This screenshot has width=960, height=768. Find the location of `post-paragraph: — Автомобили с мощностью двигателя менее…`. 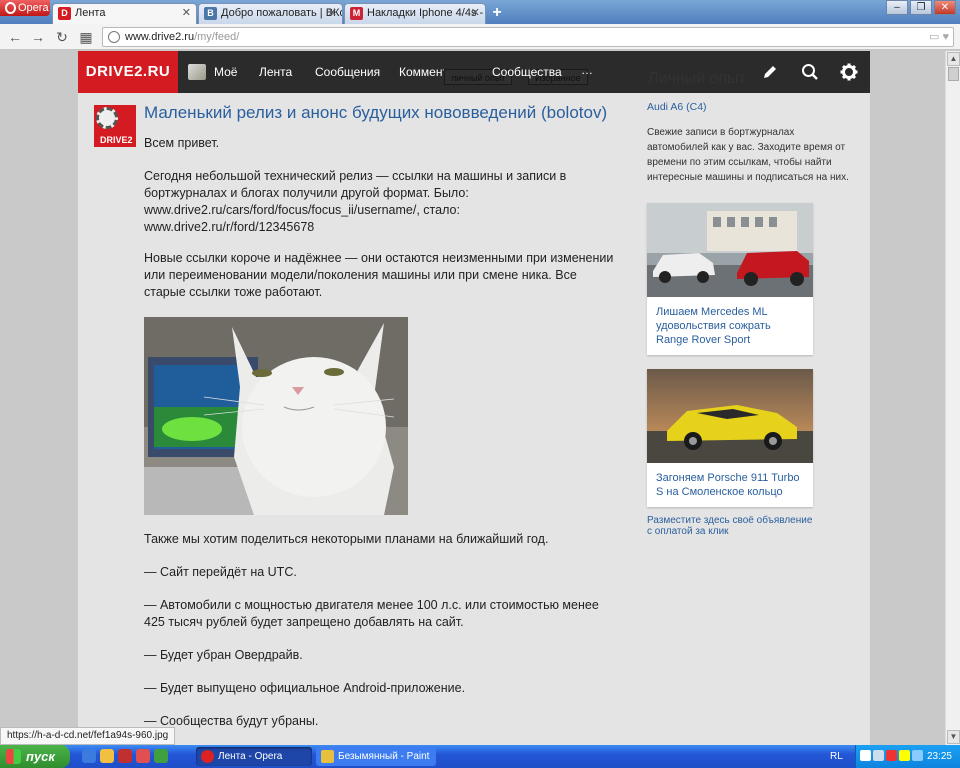

post-paragraph: — Автомобили с мощностью двигателя менее… is located at coordinates (371, 613).